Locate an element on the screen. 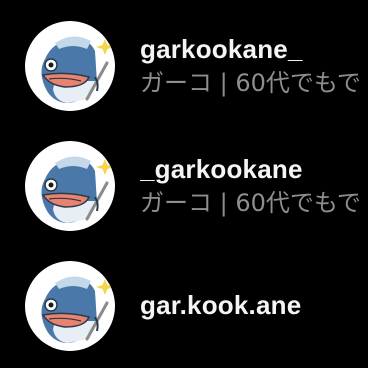 Image resolution: width=368 pixels, height=368 pixels. username: _garkookane is located at coordinates (221, 169).